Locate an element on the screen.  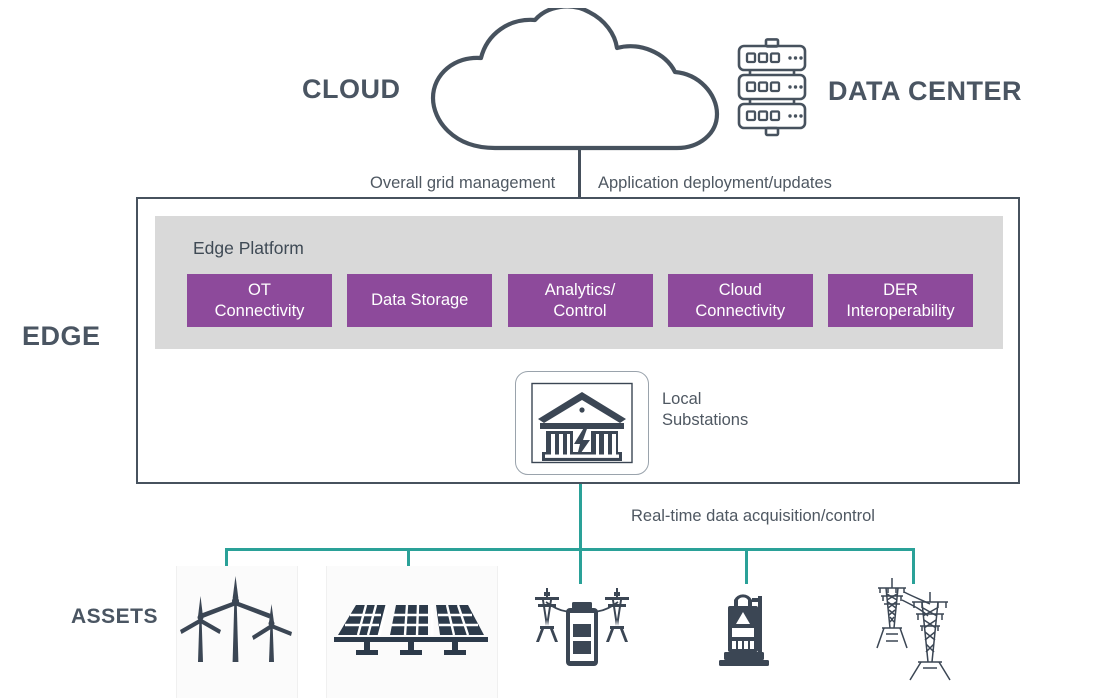
battery-storage-icon is located at coordinates (582, 627).